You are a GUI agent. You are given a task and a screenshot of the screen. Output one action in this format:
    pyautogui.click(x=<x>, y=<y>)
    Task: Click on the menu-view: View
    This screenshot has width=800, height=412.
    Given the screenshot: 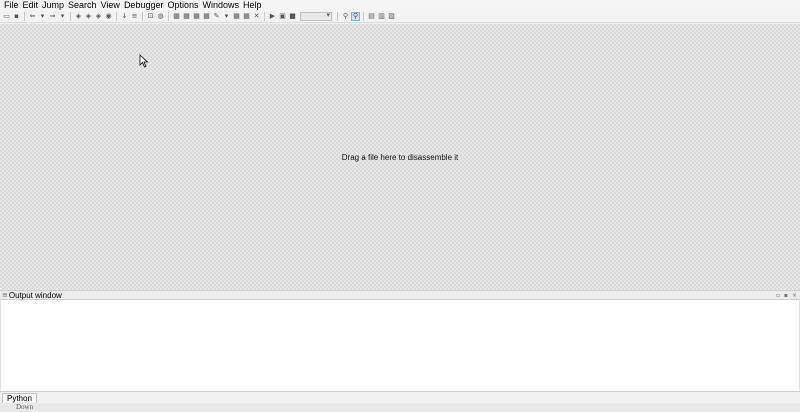 What is the action you would take?
    pyautogui.click(x=110, y=5)
    